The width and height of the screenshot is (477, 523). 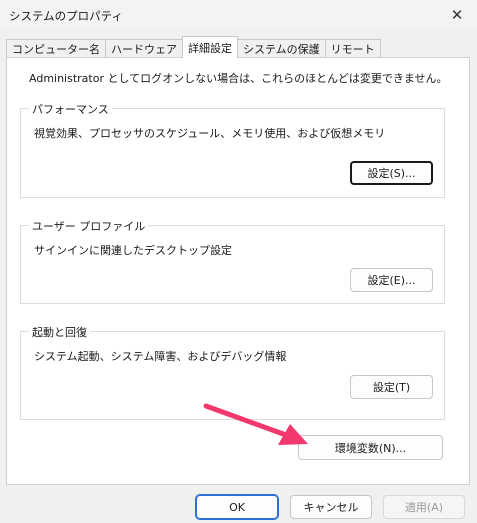 I want to click on startup-recovery-label: 起動と回復, so click(x=59, y=332).